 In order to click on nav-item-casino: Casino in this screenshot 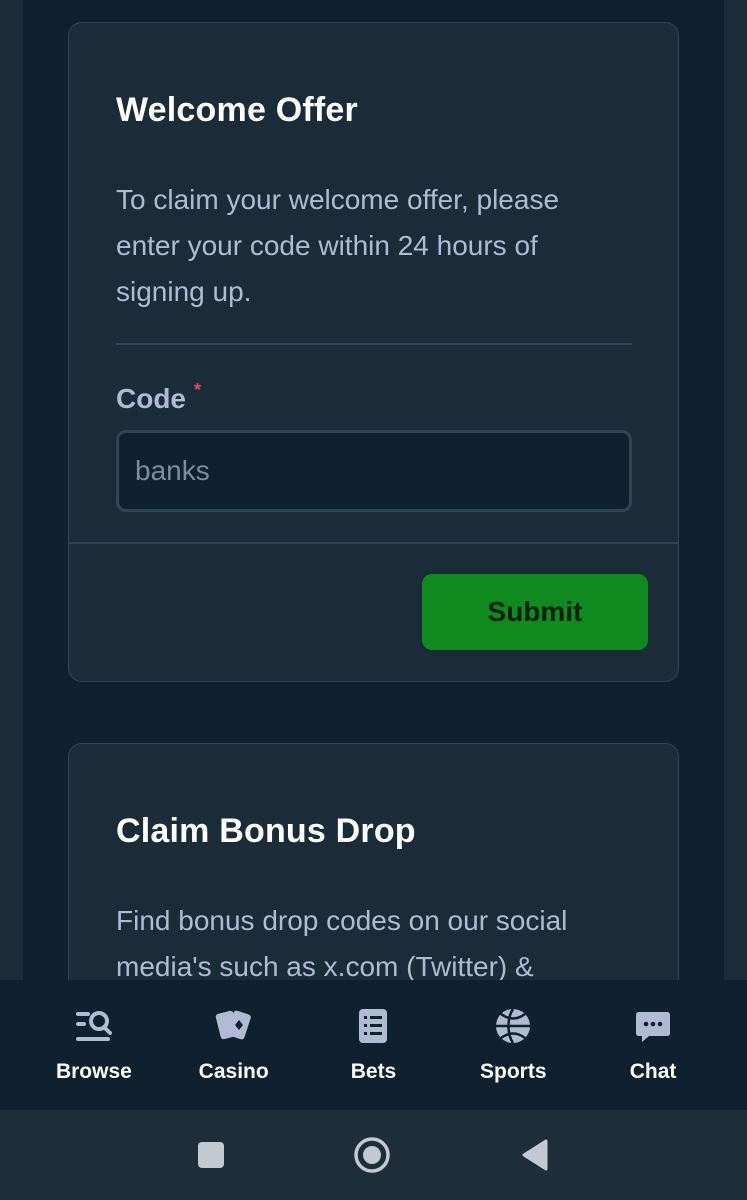, I will do `click(234, 1032)`.